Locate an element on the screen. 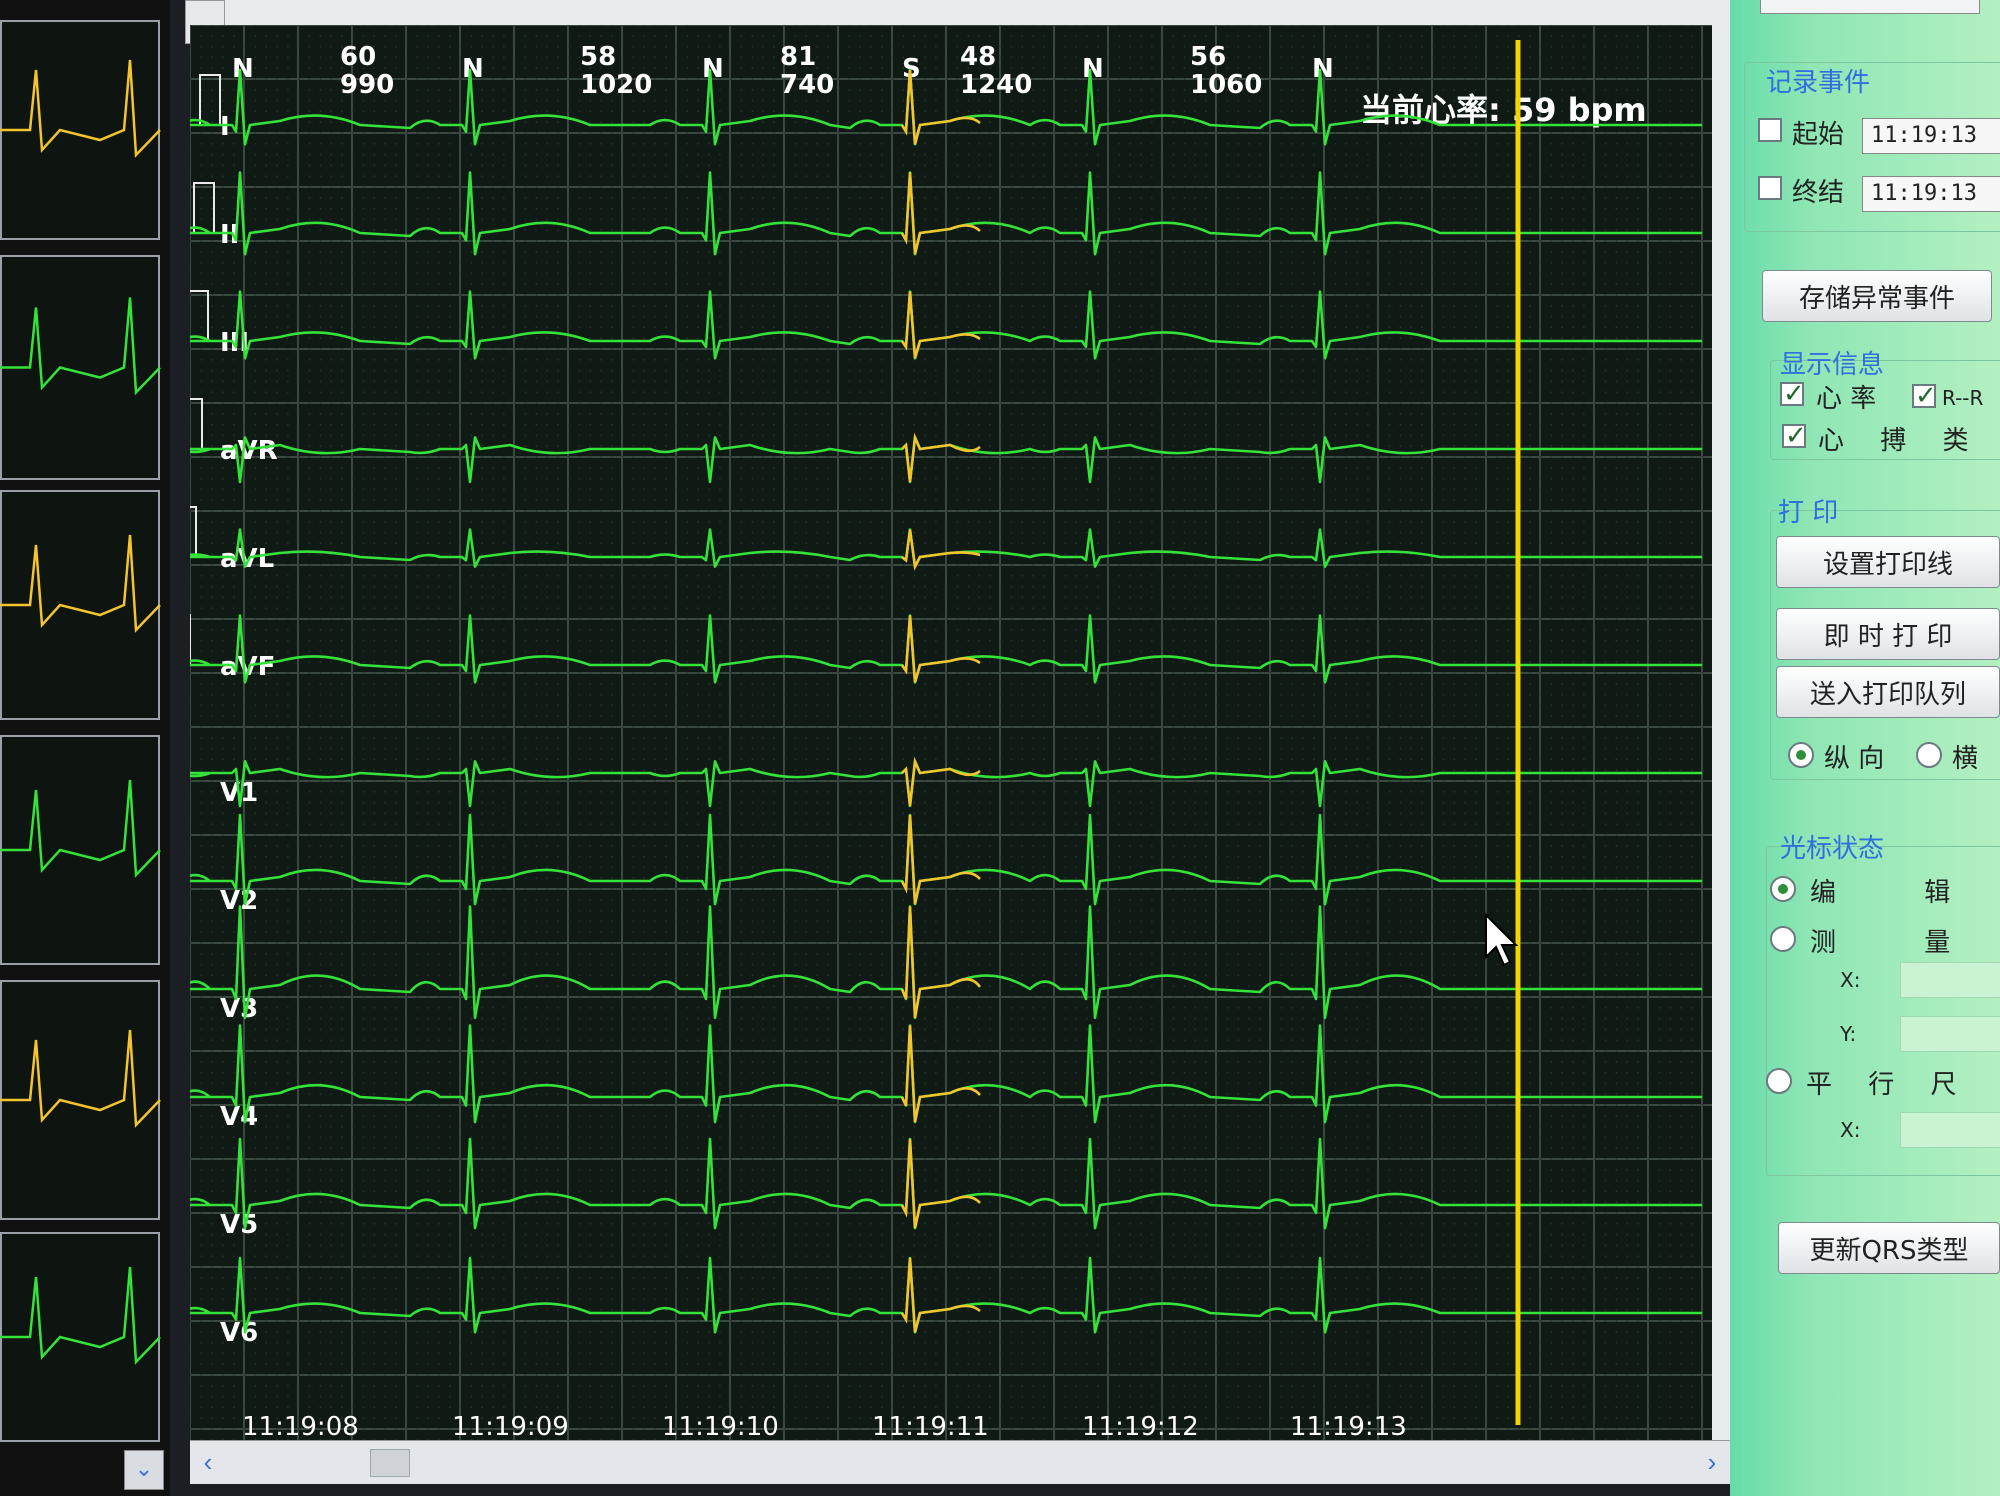 The width and height of the screenshot is (2000, 1496). lead-label: aVL is located at coordinates (247, 559).